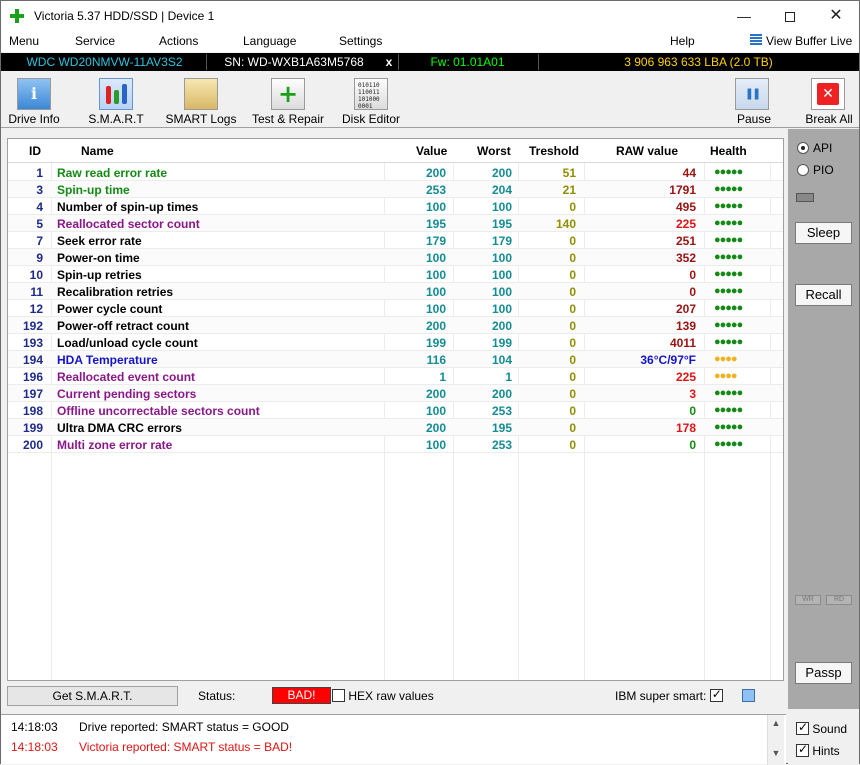  I want to click on pio-radio: PIO, so click(815, 170).